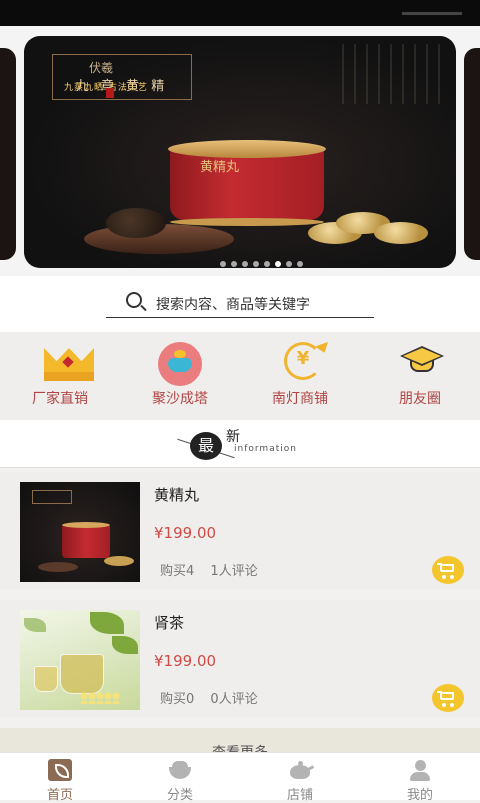 Image resolution: width=480 pixels, height=803 pixels. I want to click on bottom-tab-bar: 首页 分类 店铺 我的, so click(240, 777).